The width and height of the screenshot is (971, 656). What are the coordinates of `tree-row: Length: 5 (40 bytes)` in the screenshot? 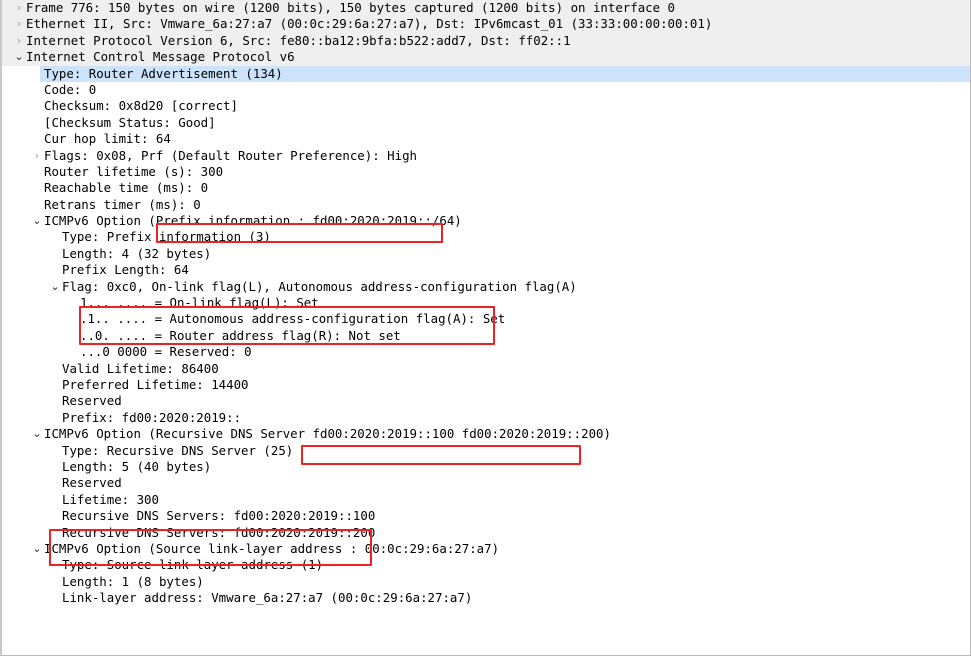 It's located at (486, 467).